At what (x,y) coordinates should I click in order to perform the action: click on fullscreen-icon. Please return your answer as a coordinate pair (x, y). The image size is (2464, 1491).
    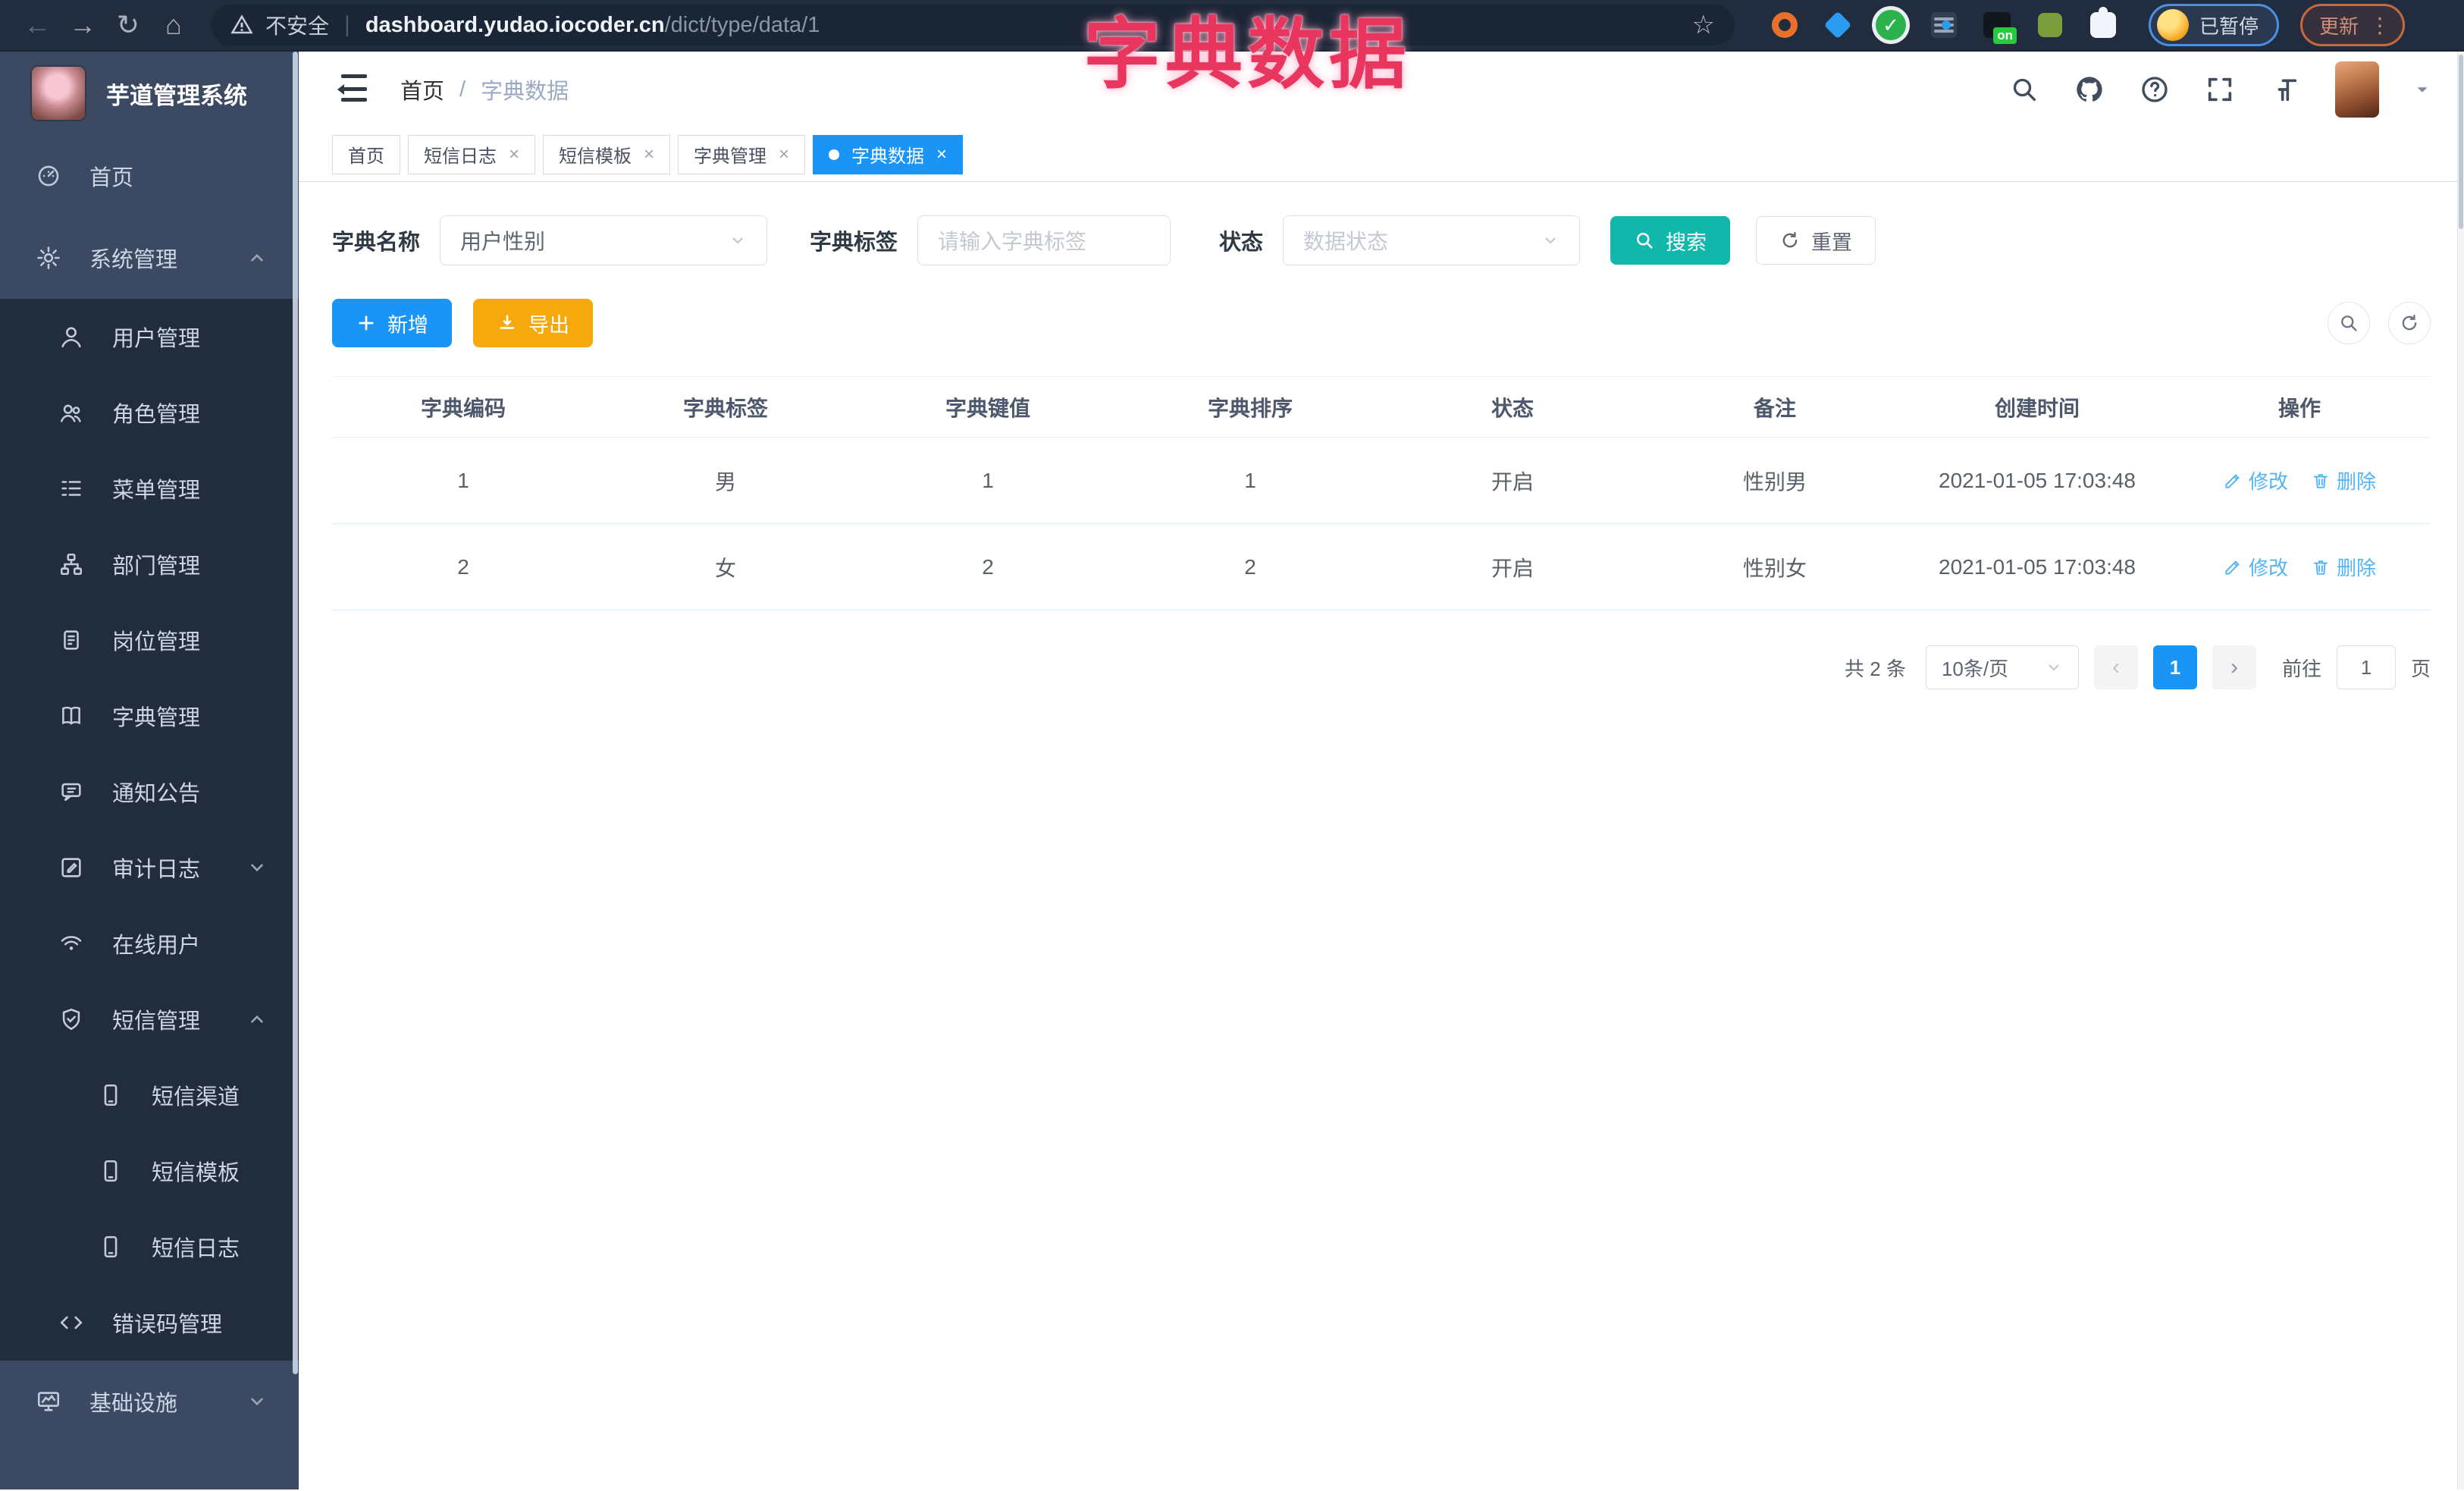
    Looking at the image, I should click on (2220, 89).